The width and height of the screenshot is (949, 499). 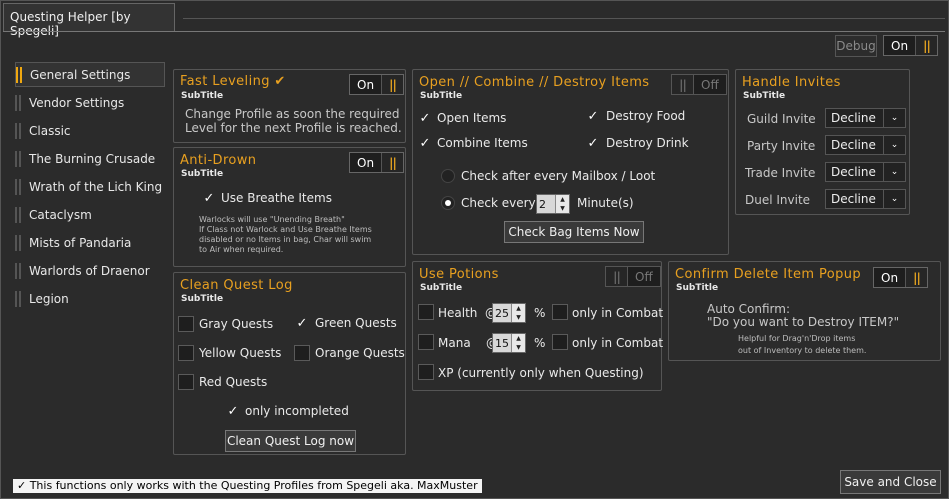 I want to click on gray-quests-label: Gray Quests, so click(x=236, y=324).